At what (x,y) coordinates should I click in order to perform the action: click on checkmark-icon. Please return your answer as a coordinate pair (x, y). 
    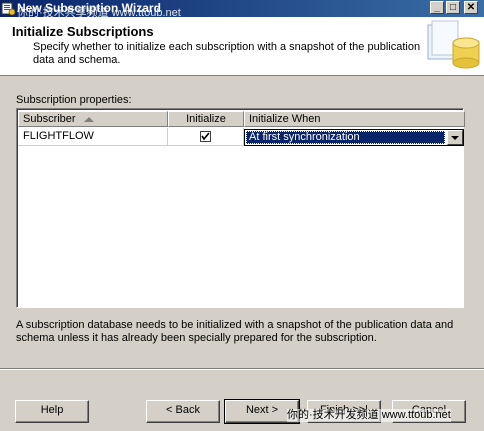
    Looking at the image, I should click on (205, 136).